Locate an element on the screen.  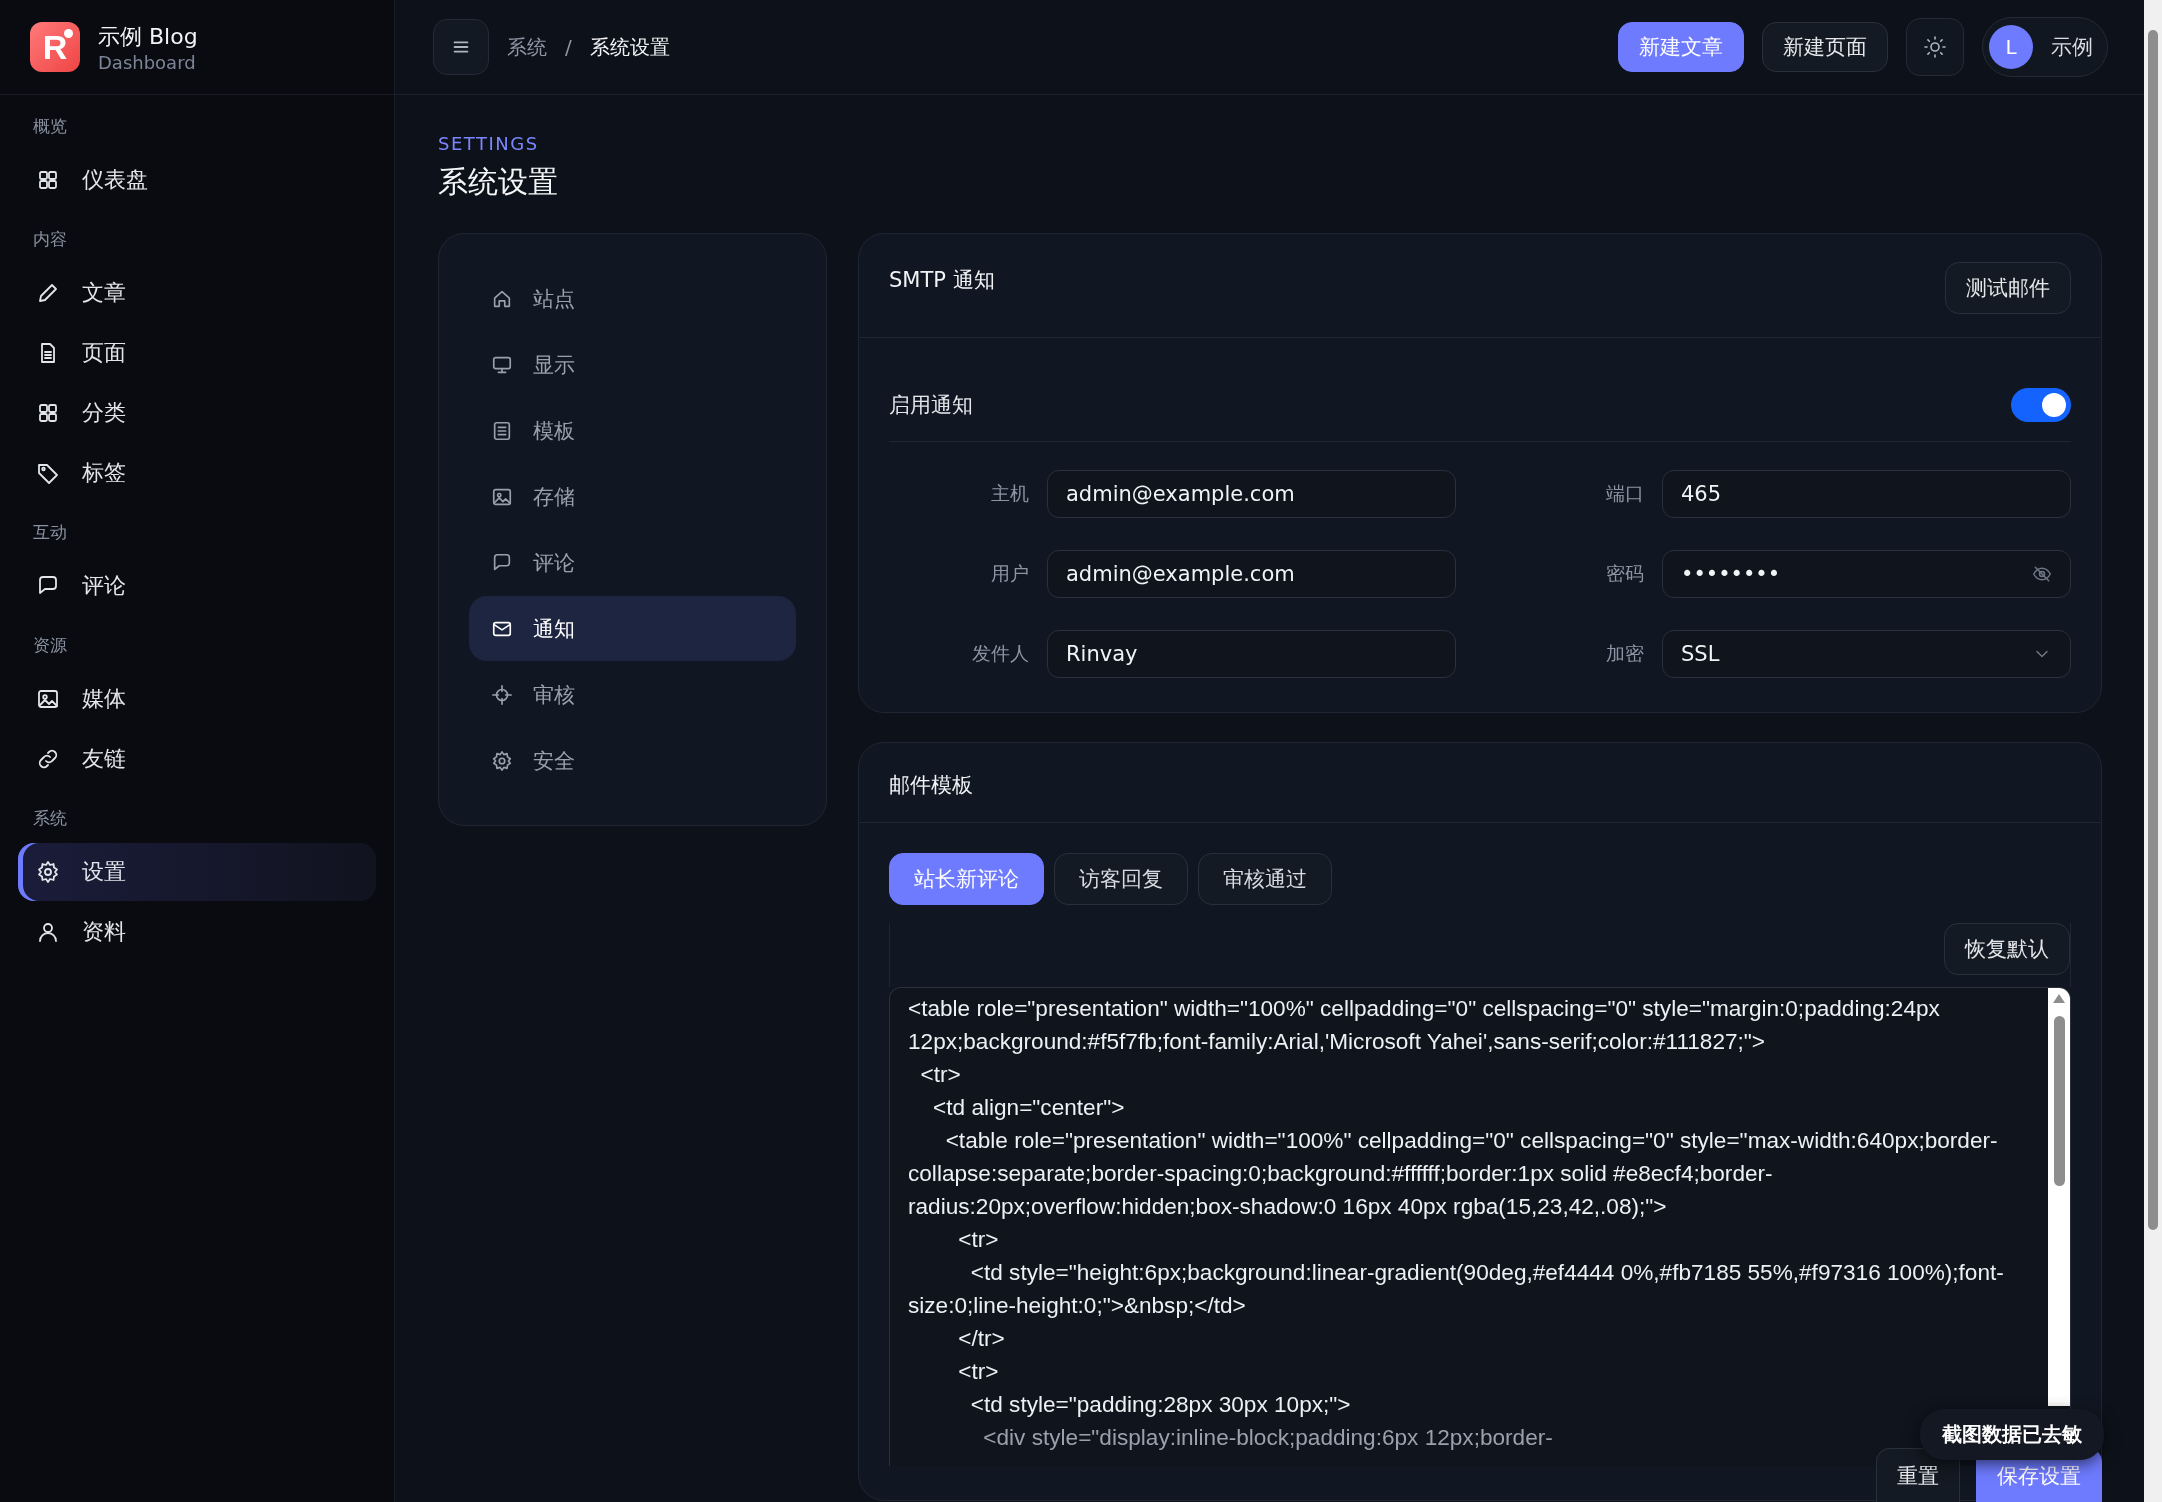
brand-subtitle: Dashboard is located at coordinates (147, 62).